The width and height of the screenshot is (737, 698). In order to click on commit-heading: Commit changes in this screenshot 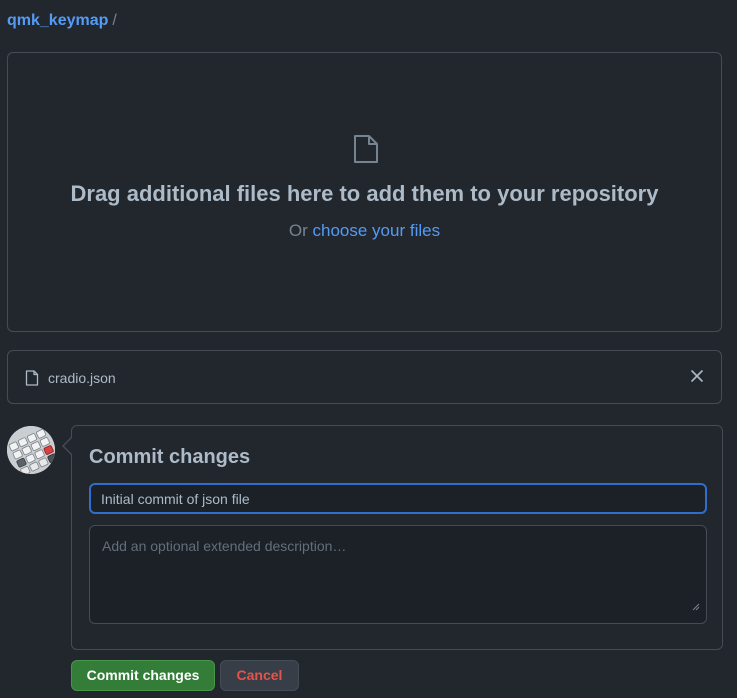, I will do `click(170, 457)`.